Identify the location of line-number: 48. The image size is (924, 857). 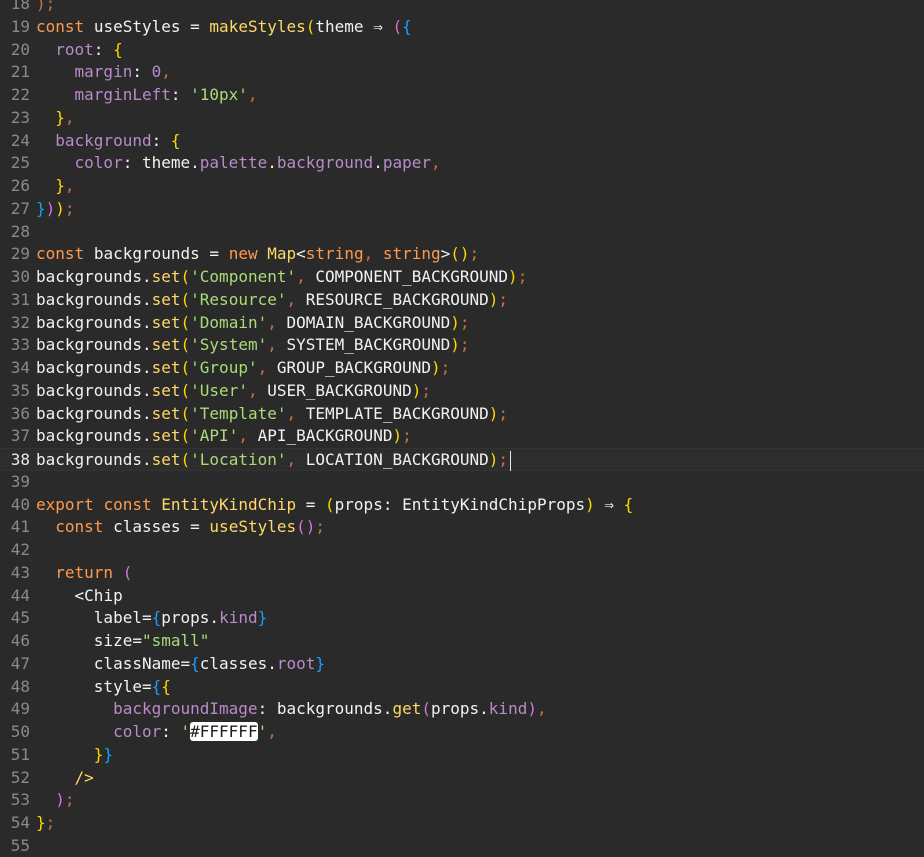
(20, 686).